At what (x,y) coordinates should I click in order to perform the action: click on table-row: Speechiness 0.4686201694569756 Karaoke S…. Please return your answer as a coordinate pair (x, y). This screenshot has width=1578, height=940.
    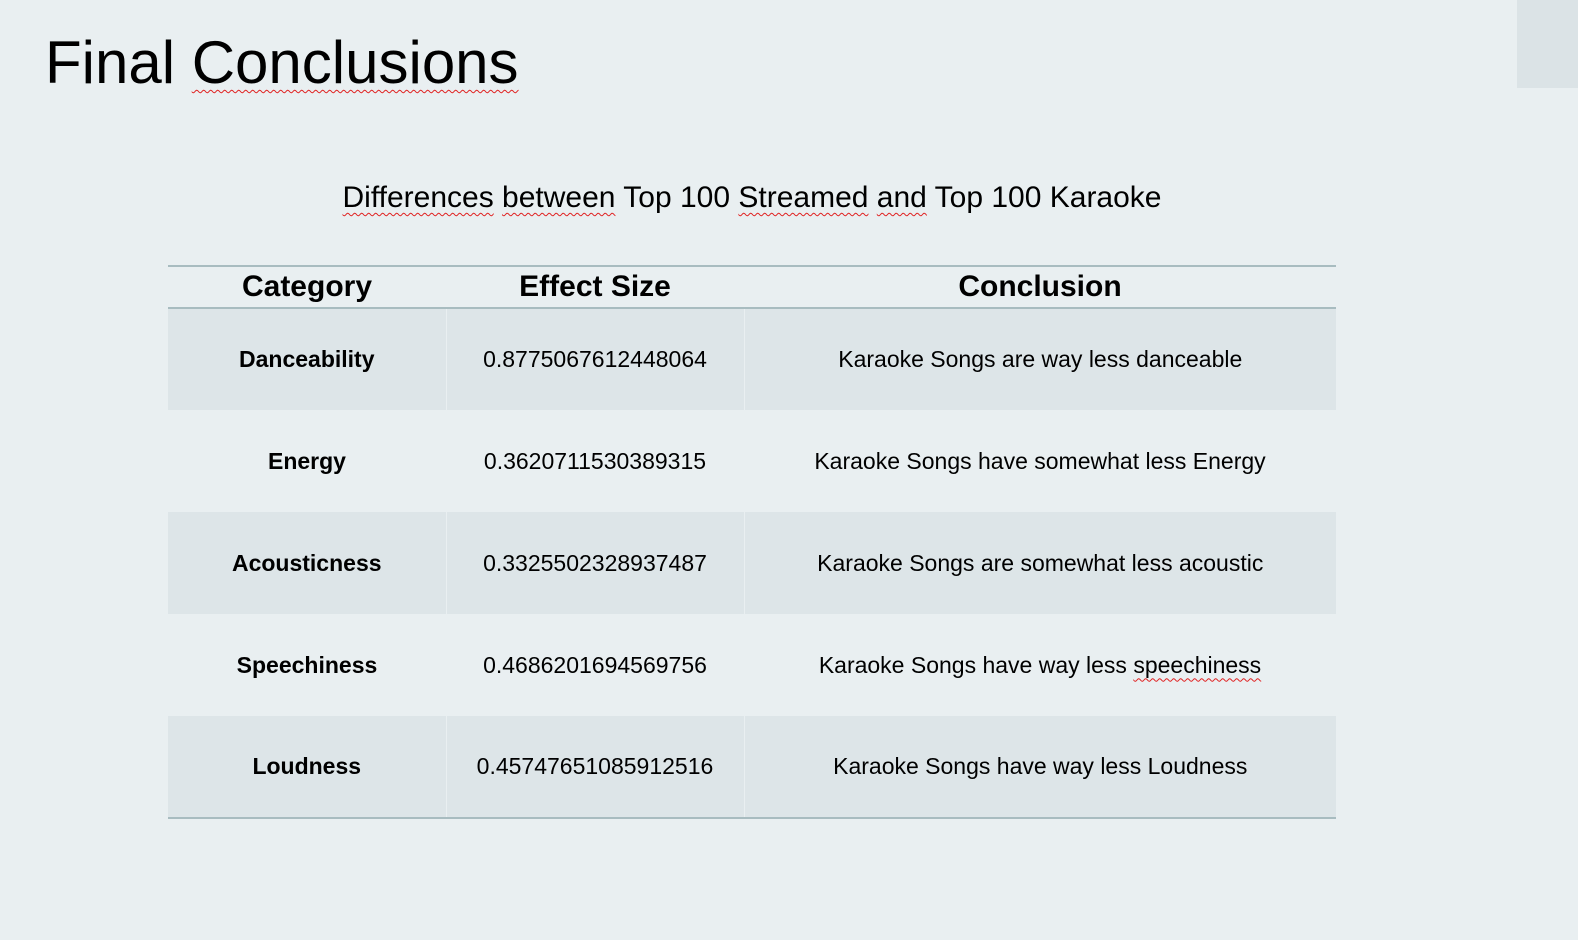
    Looking at the image, I should click on (752, 665).